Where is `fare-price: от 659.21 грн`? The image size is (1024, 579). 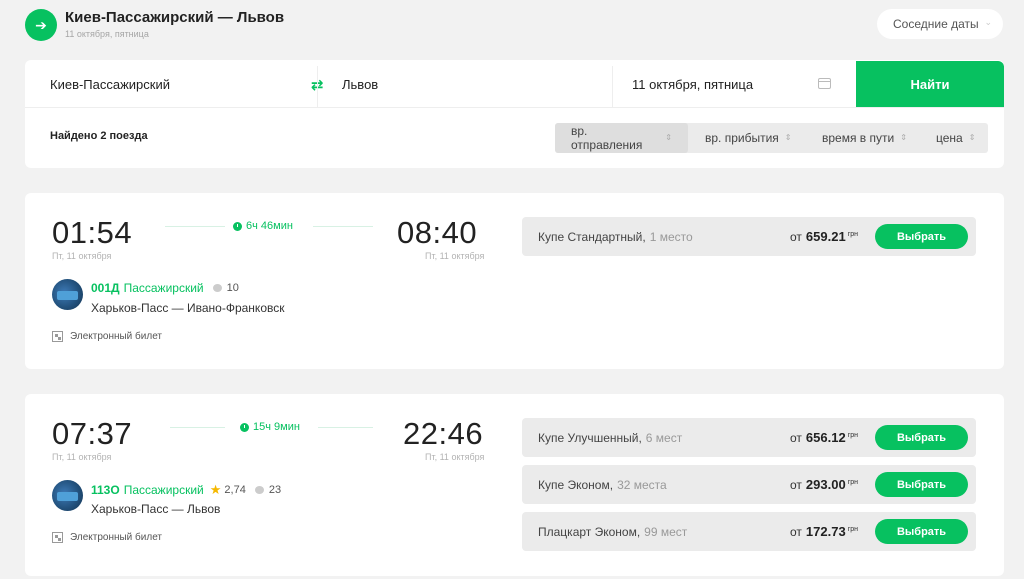 fare-price: от 659.21 грн is located at coordinates (824, 236).